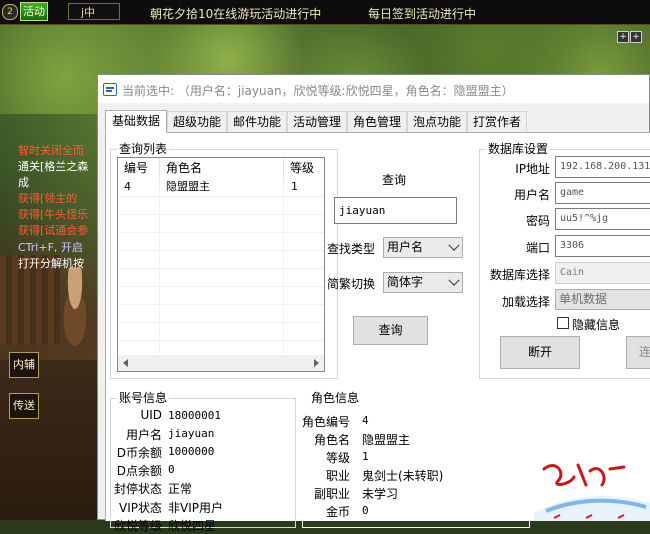 This screenshot has height=534, width=650. Describe the element at coordinates (337, 476) in the screenshot. I see `role-job-label: 职业` at that location.